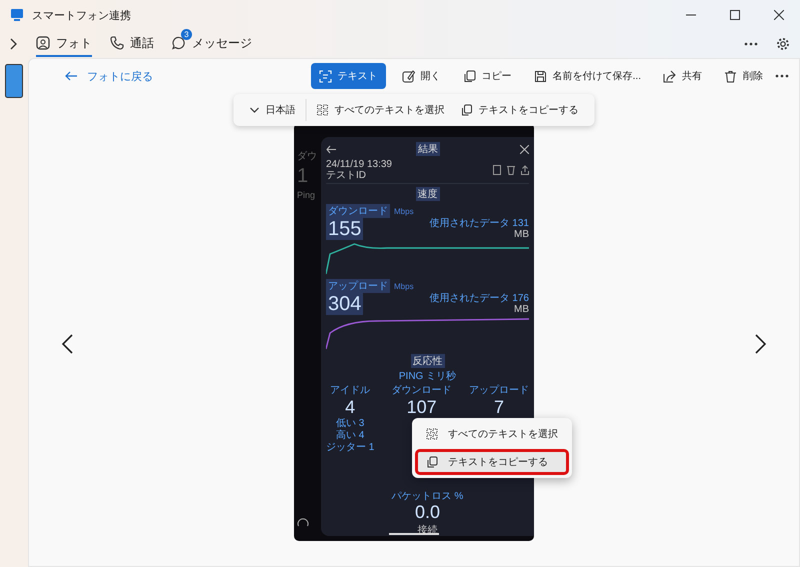 Image resolution: width=800 pixels, height=567 pixels. What do you see at coordinates (273, 110) in the screenshot?
I see `language-dropdown: 日本語` at bounding box center [273, 110].